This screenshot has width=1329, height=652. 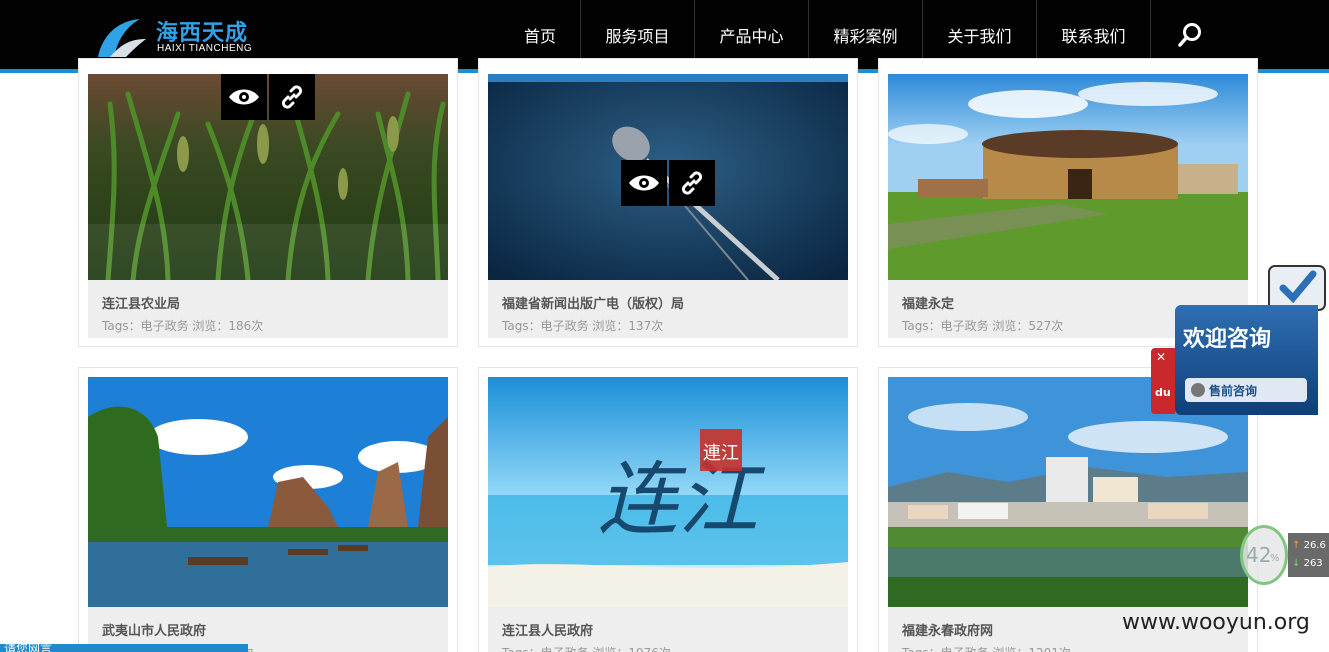 I want to click on lianjiang-sea-image: 连江 連江, so click(x=668, y=492).